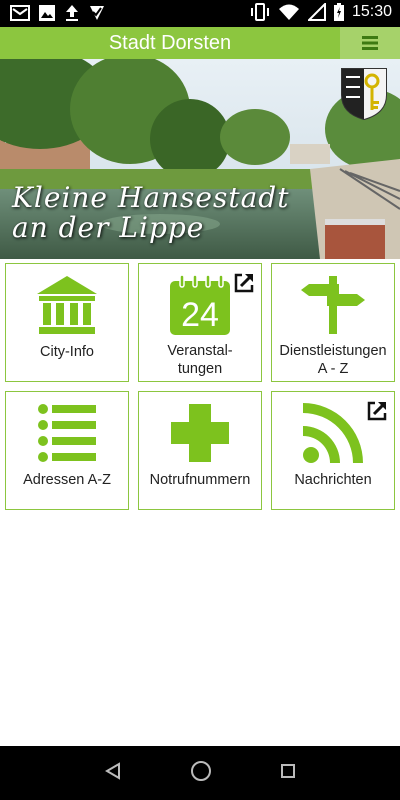  What do you see at coordinates (288, 773) in the screenshot?
I see `recents-icon` at bounding box center [288, 773].